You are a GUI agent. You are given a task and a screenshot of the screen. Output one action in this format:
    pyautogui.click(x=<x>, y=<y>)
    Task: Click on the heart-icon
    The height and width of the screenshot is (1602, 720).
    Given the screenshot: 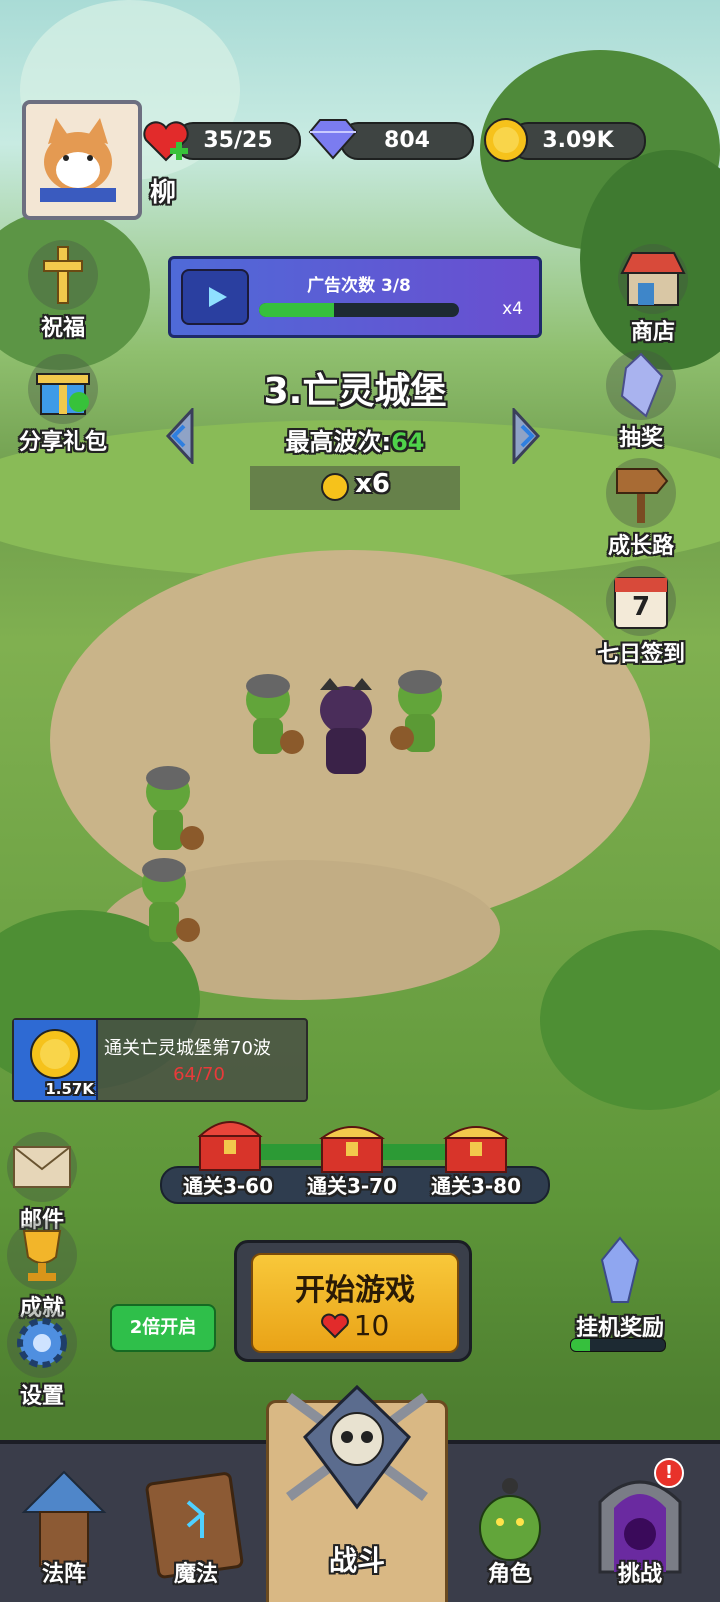 What is the action you would take?
    pyautogui.click(x=334, y=1325)
    